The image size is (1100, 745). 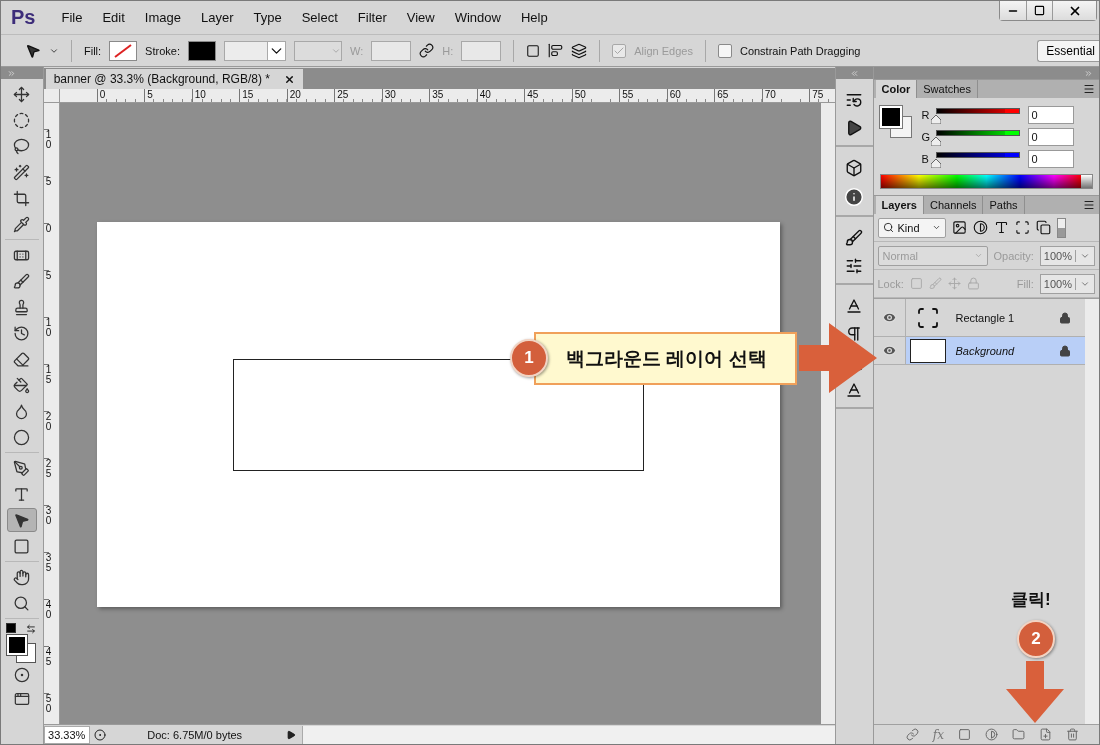 I want to click on menu-item: Layer, so click(x=217, y=17).